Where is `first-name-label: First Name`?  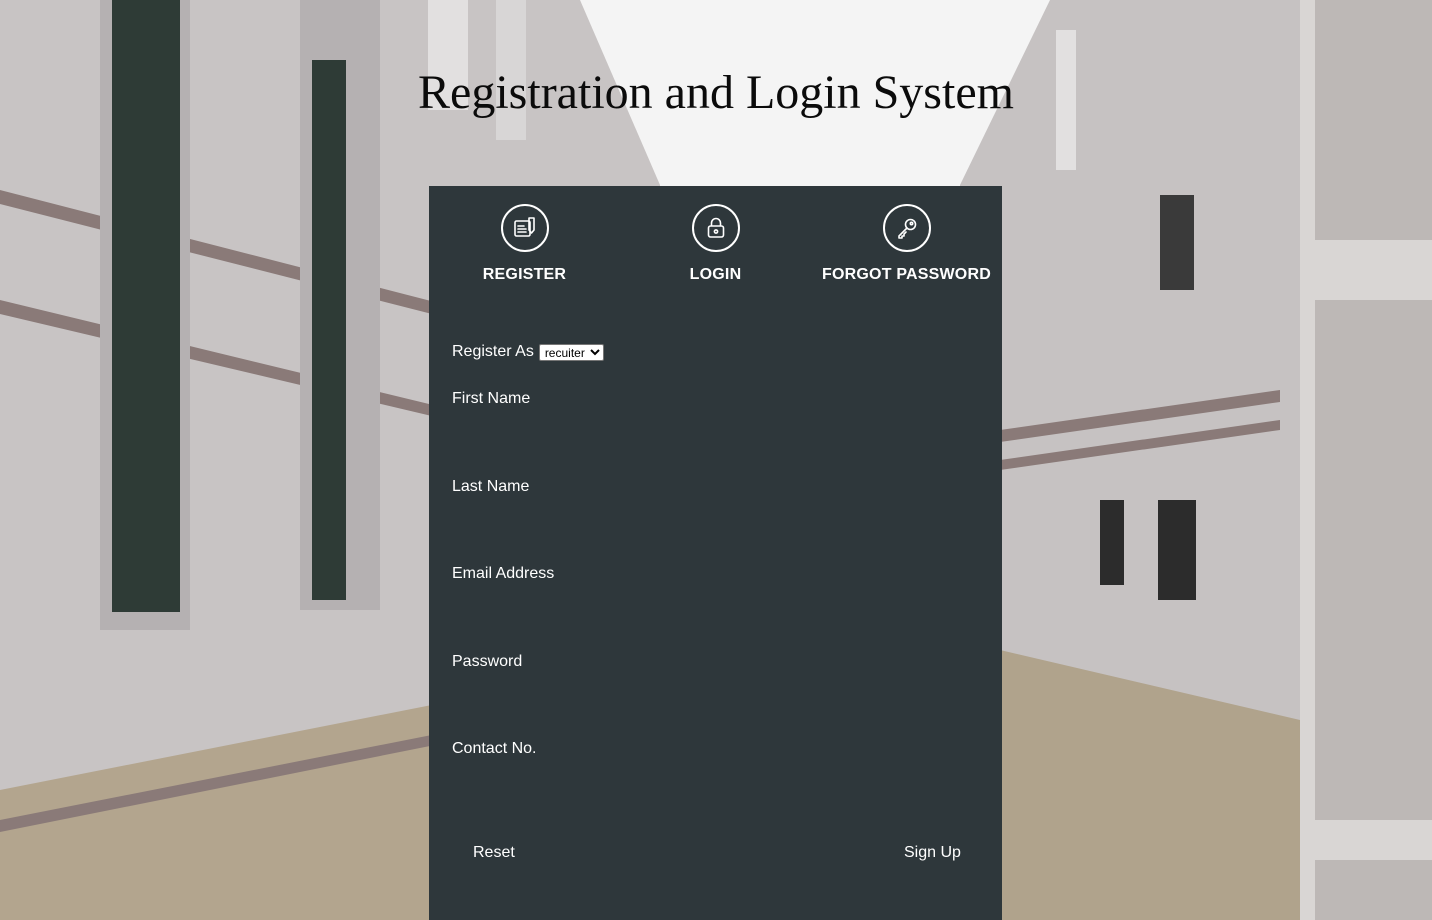
first-name-label: First Name is located at coordinates (491, 398).